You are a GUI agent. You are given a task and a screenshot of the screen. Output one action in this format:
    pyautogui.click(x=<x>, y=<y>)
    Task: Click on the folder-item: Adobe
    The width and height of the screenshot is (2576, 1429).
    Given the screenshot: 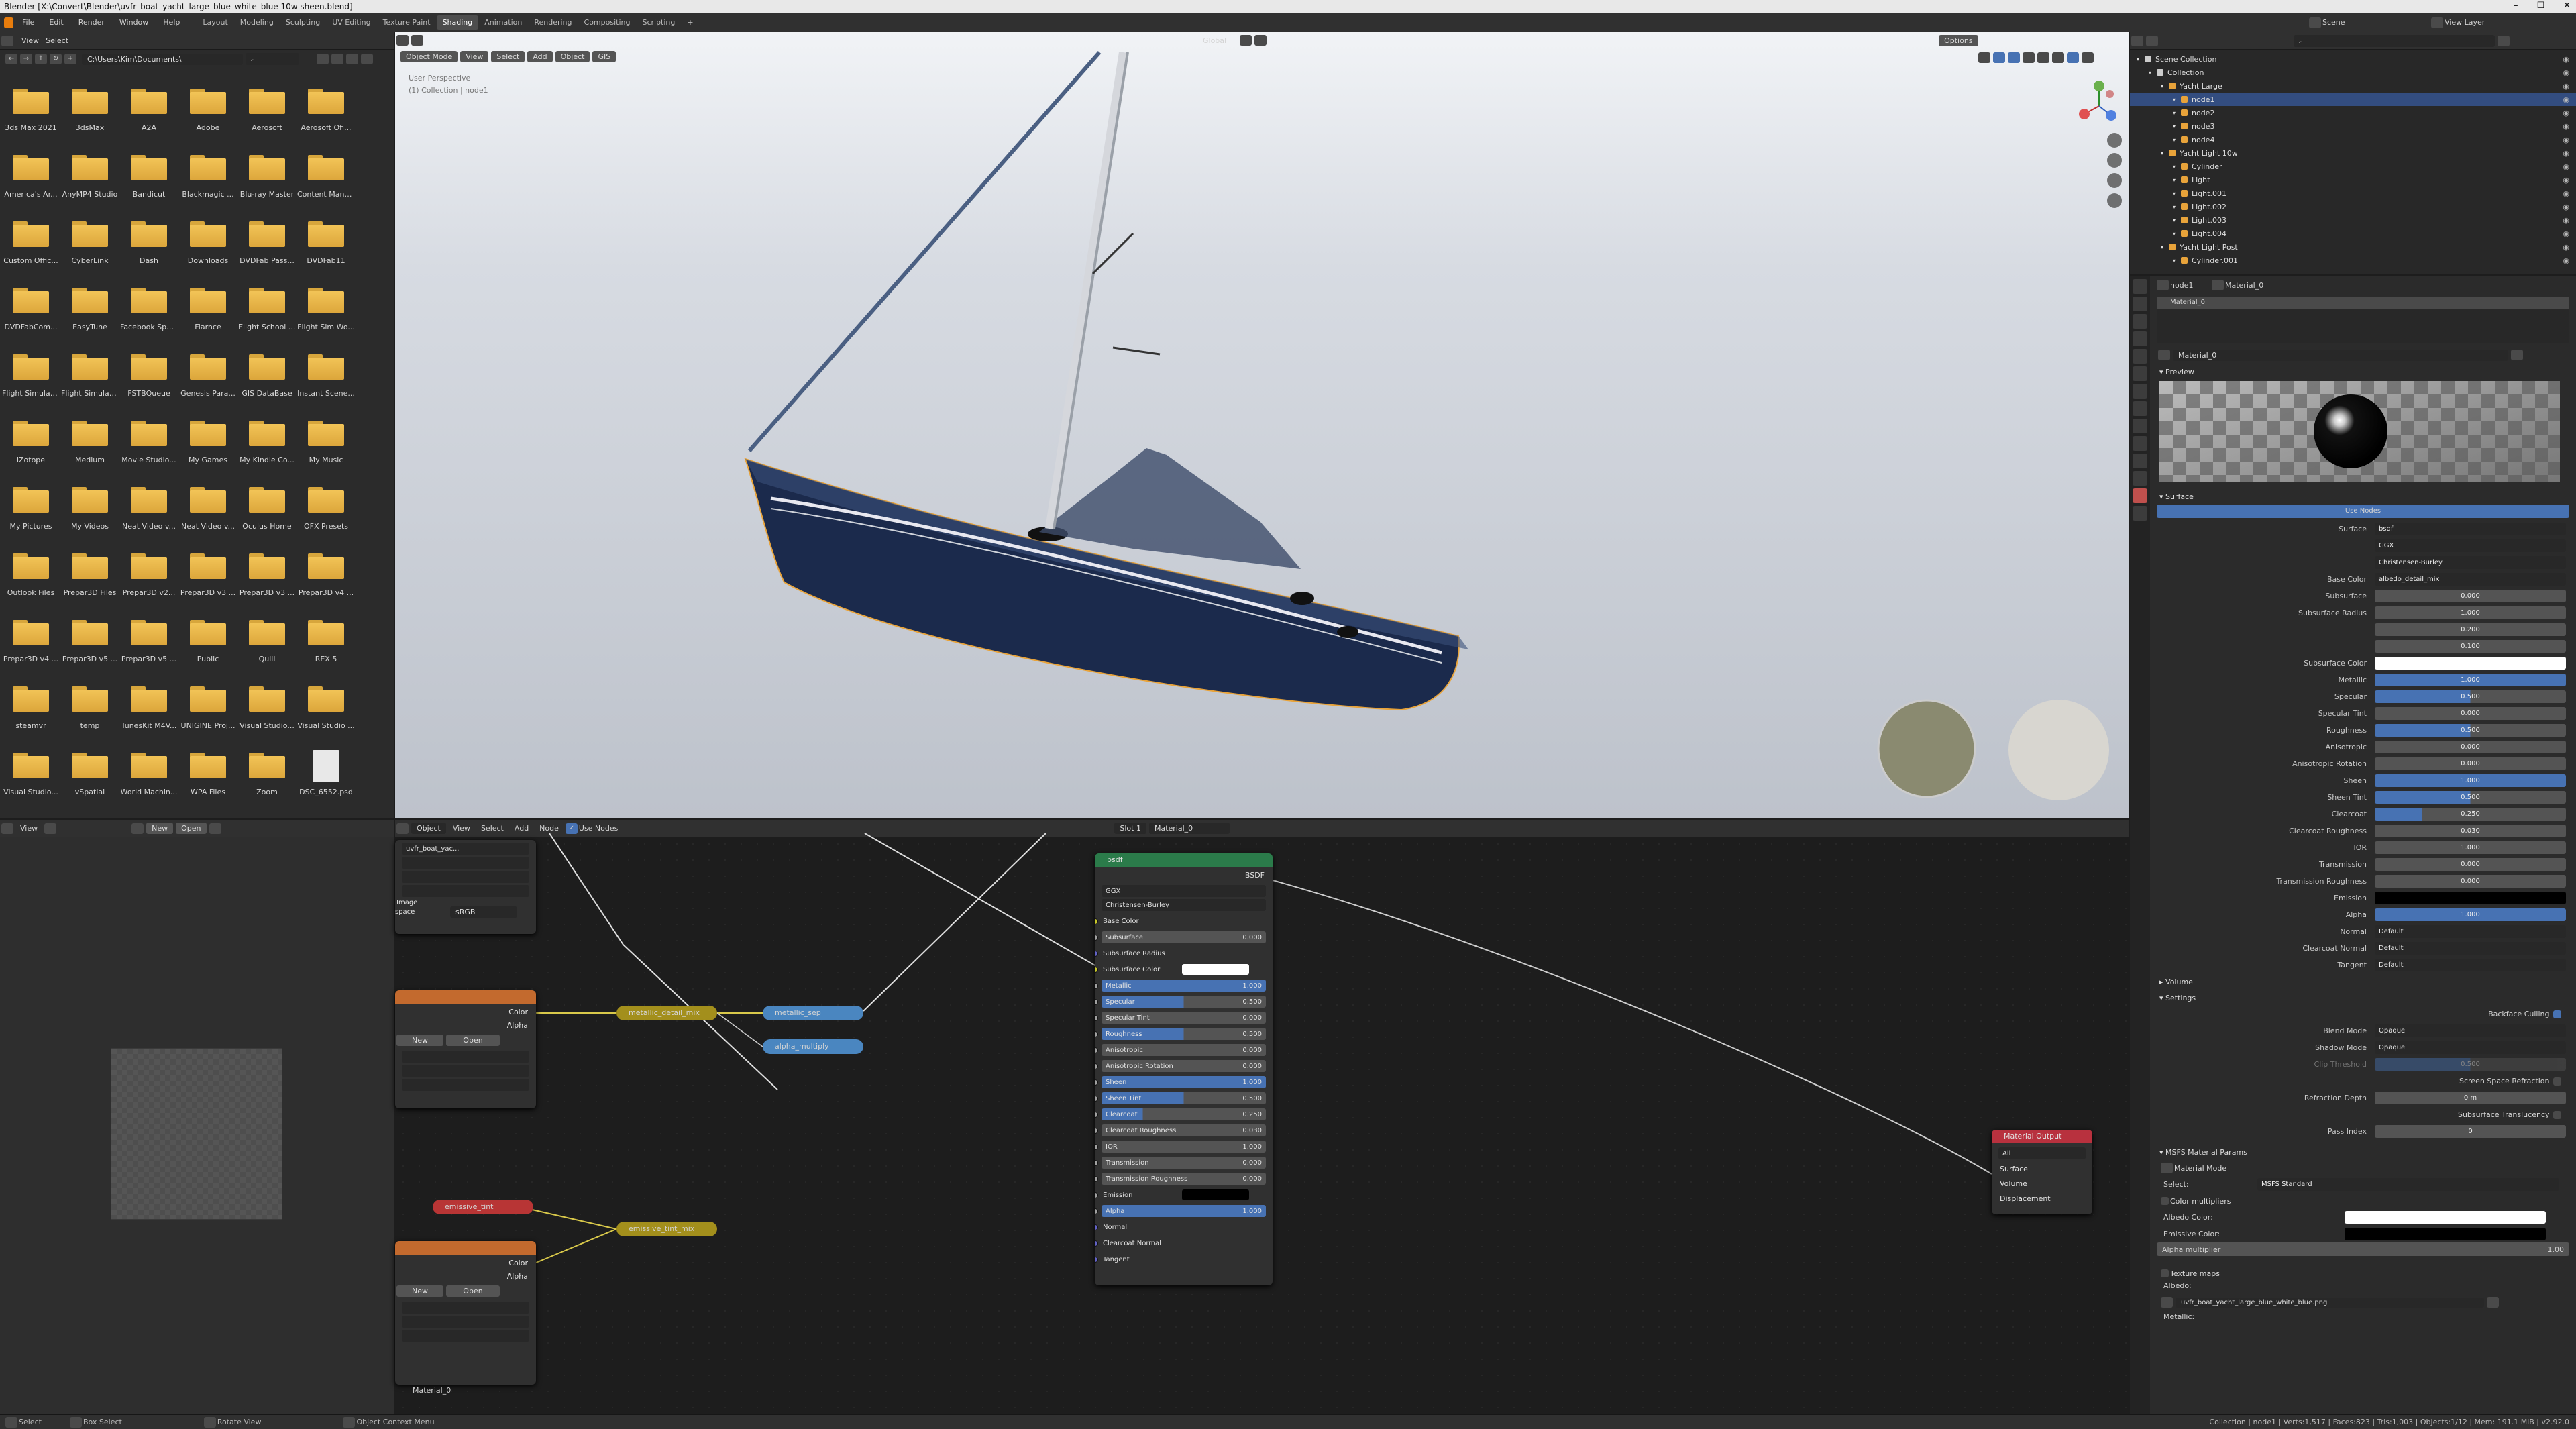 What is the action you would take?
    pyautogui.click(x=207, y=111)
    